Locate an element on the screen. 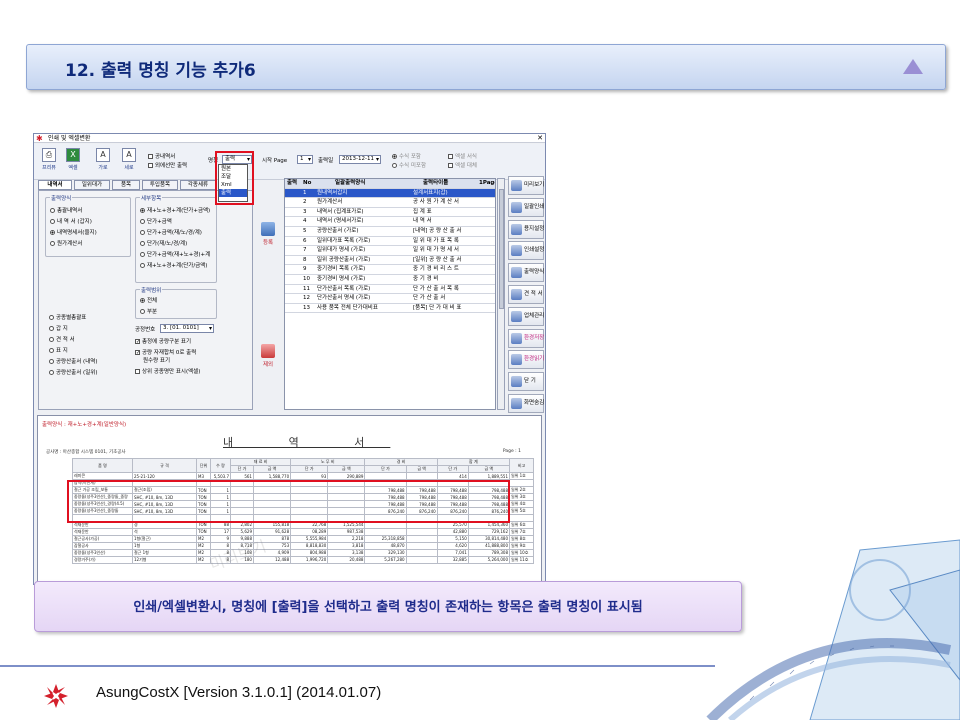  grid-row: ✓5공량산출서 (가로)[내역] 공 량 산 출 서 is located at coordinates (390, 232).